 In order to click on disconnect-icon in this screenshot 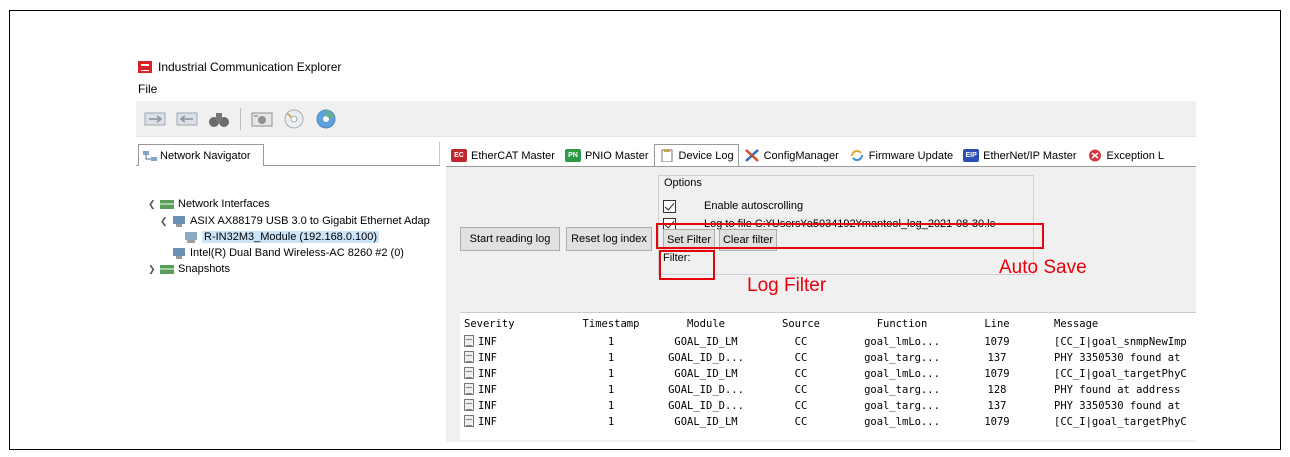, I will do `click(187, 119)`.